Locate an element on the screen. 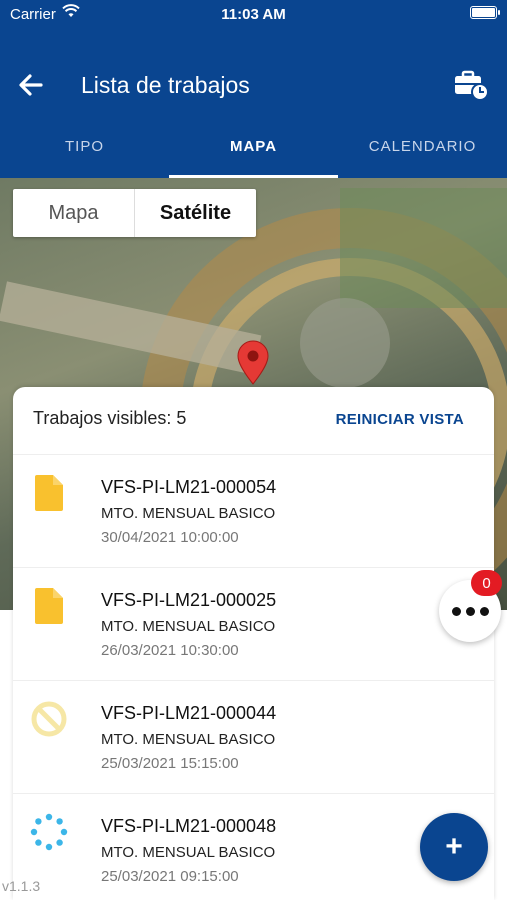  add-job-button: + is located at coordinates (454, 847).